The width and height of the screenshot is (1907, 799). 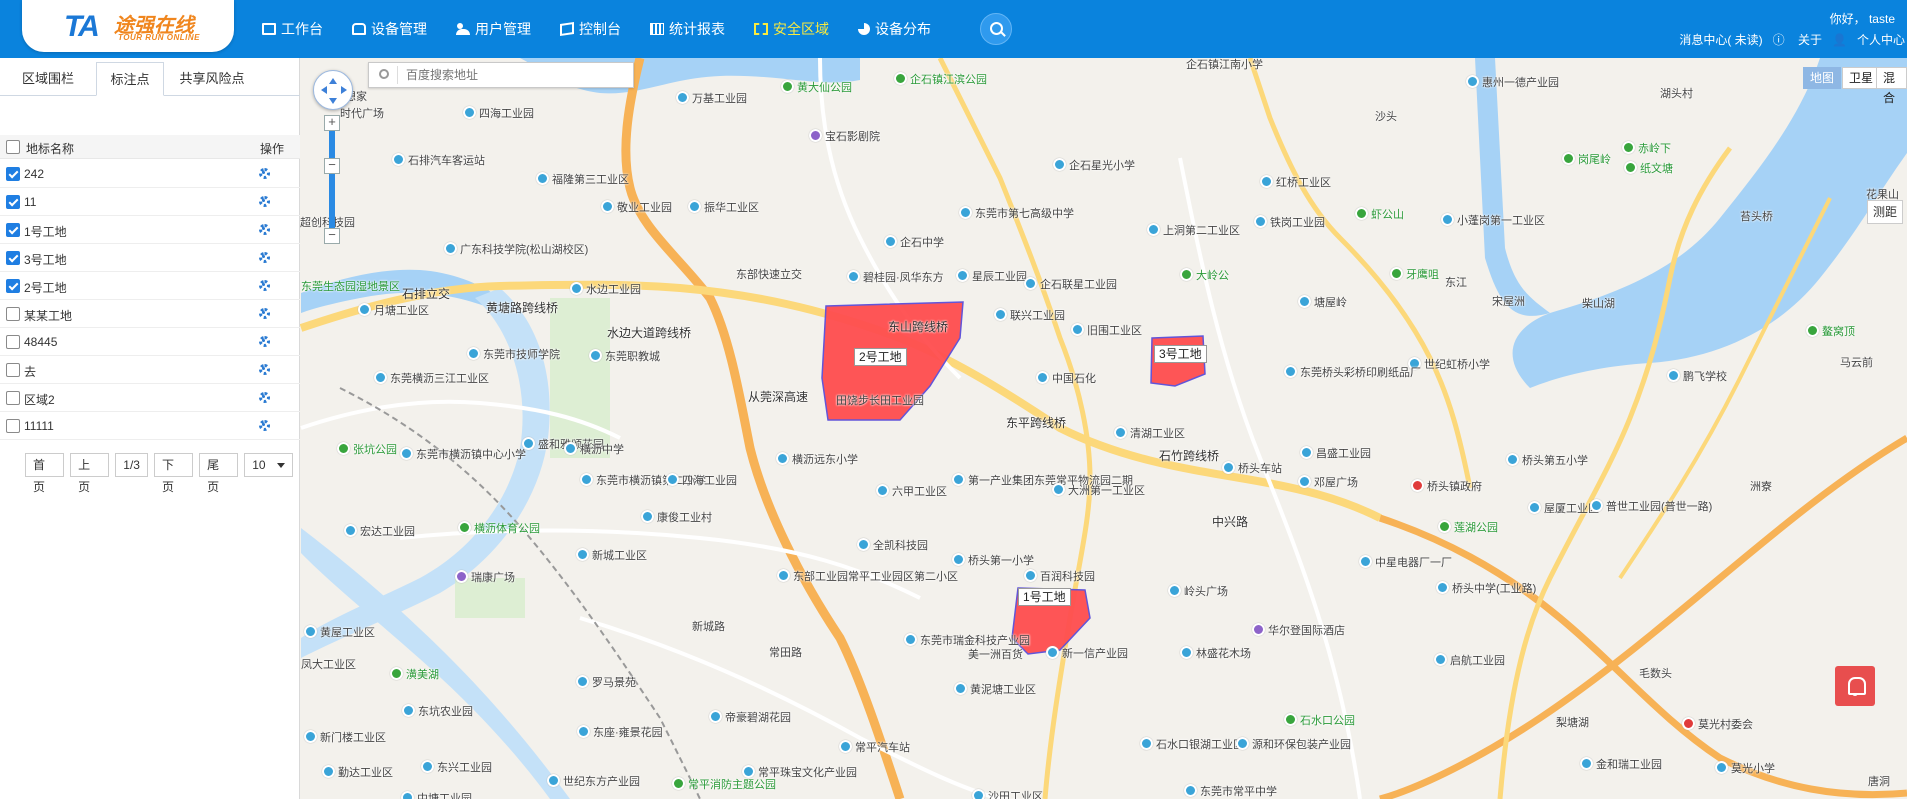 What do you see at coordinates (332, 166) in the screenshot?
I see `zoom-handle: −` at bounding box center [332, 166].